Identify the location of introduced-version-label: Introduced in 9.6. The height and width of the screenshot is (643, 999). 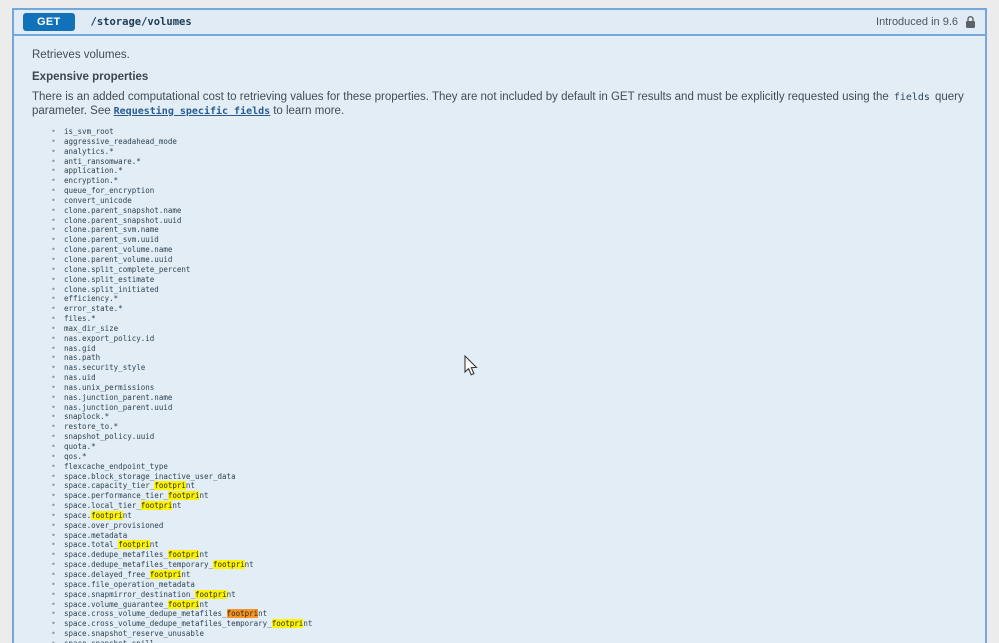
(917, 22).